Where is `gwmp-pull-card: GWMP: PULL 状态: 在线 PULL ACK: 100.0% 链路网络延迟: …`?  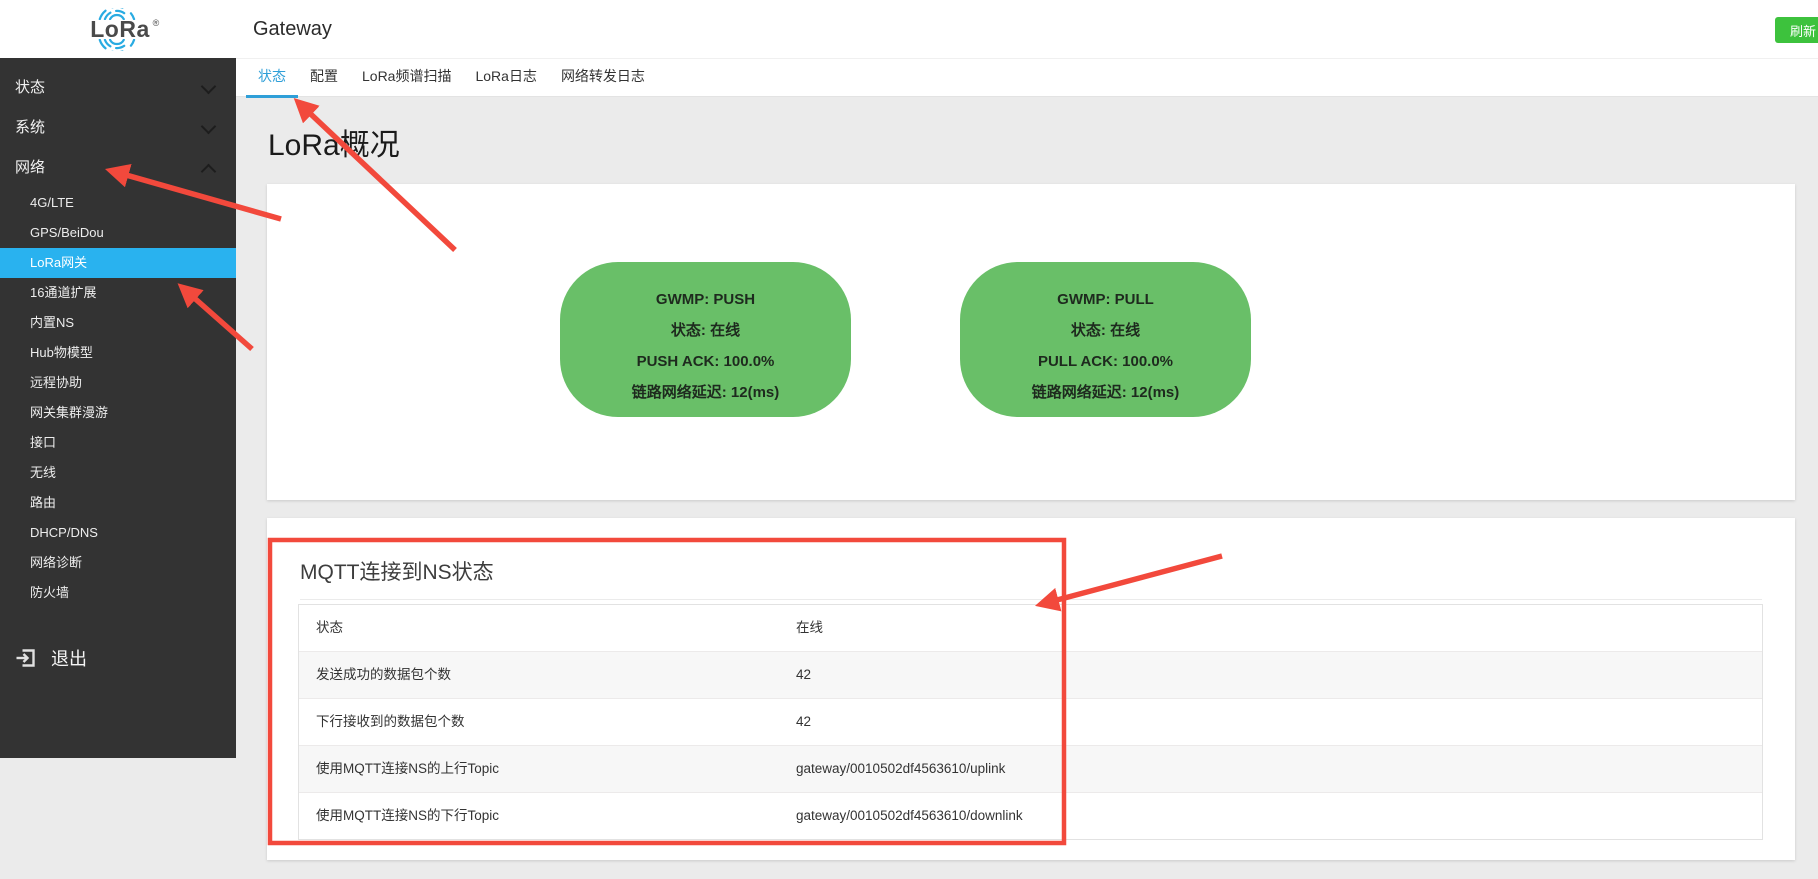 gwmp-pull-card: GWMP: PULL 状态: 在线 PULL ACK: 100.0% 链路网络延迟: … is located at coordinates (1105, 339).